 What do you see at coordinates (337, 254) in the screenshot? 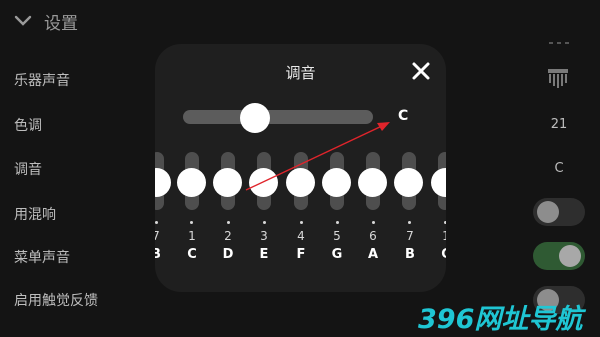
I see `note-name: G` at bounding box center [337, 254].